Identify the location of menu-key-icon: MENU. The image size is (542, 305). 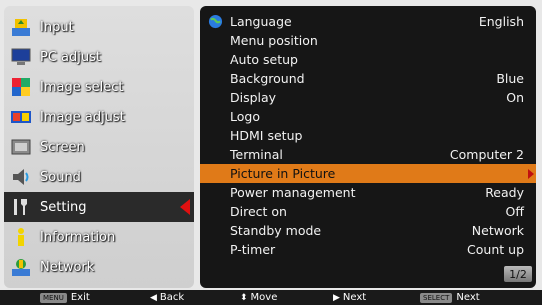
(53, 297).